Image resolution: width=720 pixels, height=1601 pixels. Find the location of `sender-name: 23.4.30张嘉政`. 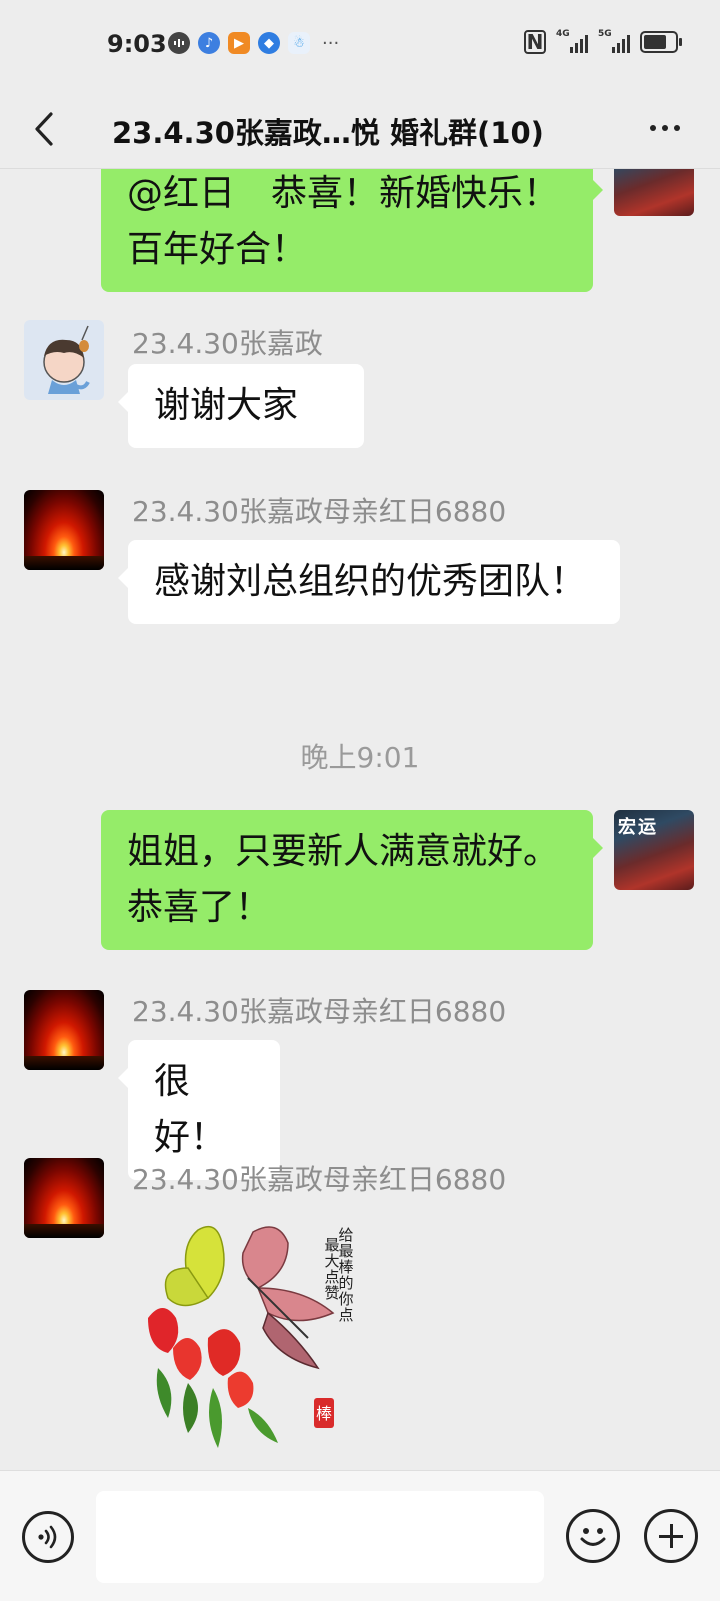

sender-name: 23.4.30张嘉政 is located at coordinates (227, 343).